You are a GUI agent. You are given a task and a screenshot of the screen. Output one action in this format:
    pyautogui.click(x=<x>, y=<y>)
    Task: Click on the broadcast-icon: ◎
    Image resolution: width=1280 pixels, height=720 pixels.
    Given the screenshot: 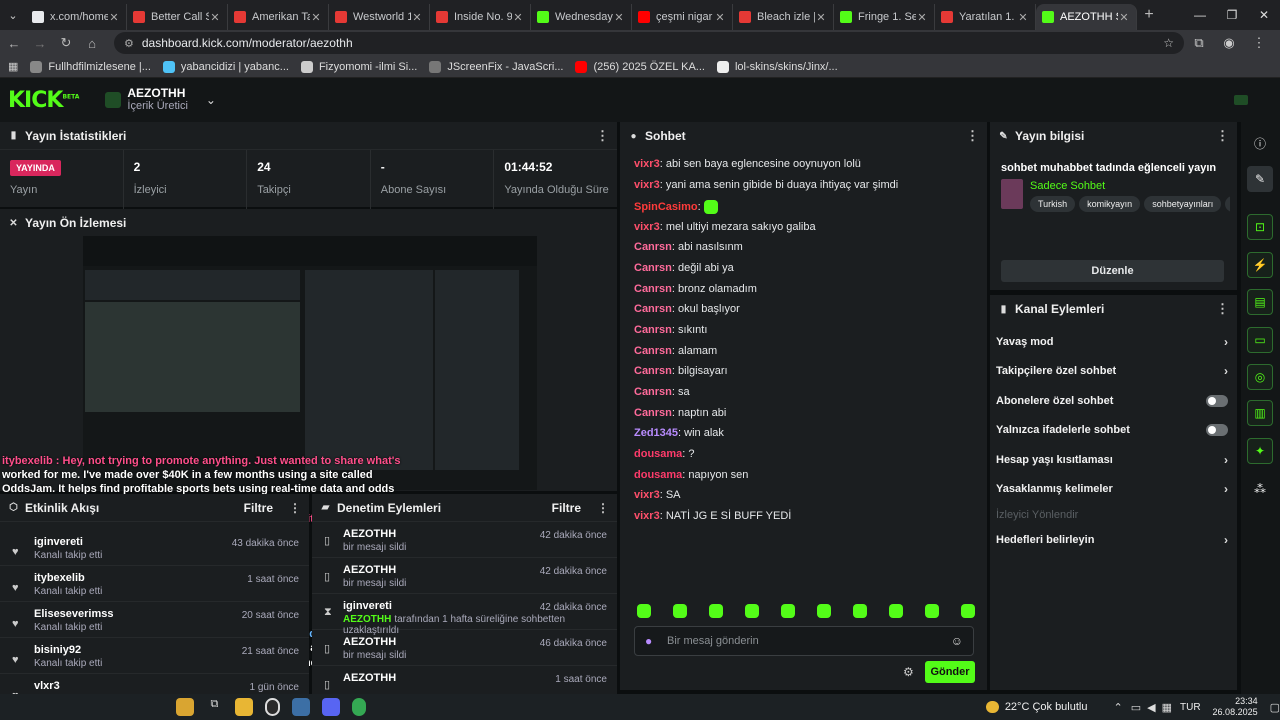 What is the action you would take?
    pyautogui.click(x=1260, y=377)
    